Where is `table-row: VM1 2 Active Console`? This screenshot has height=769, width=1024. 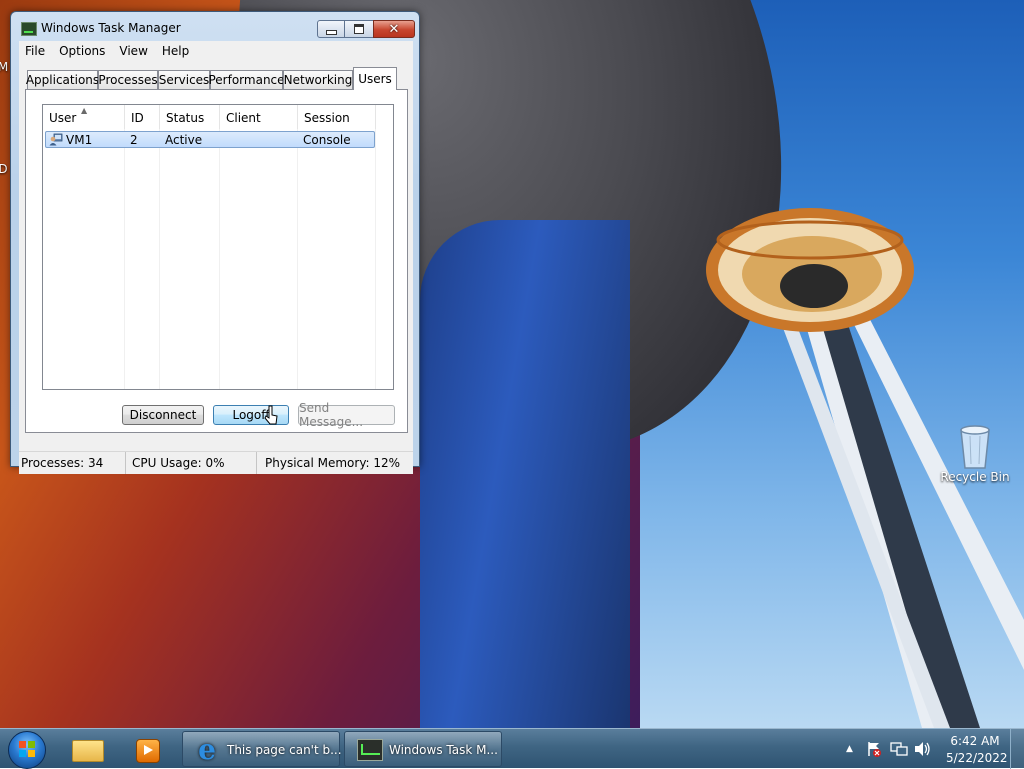
table-row: VM1 2 Active Console is located at coordinates (210, 139).